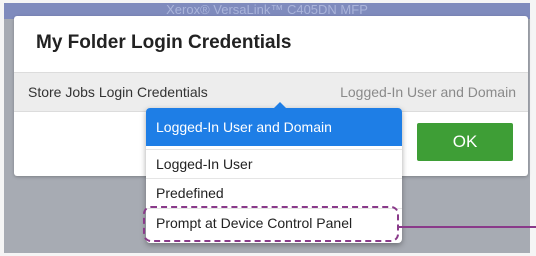 Image resolution: width=536 pixels, height=256 pixels. I want to click on option-predefined: Predefined, so click(274, 192).